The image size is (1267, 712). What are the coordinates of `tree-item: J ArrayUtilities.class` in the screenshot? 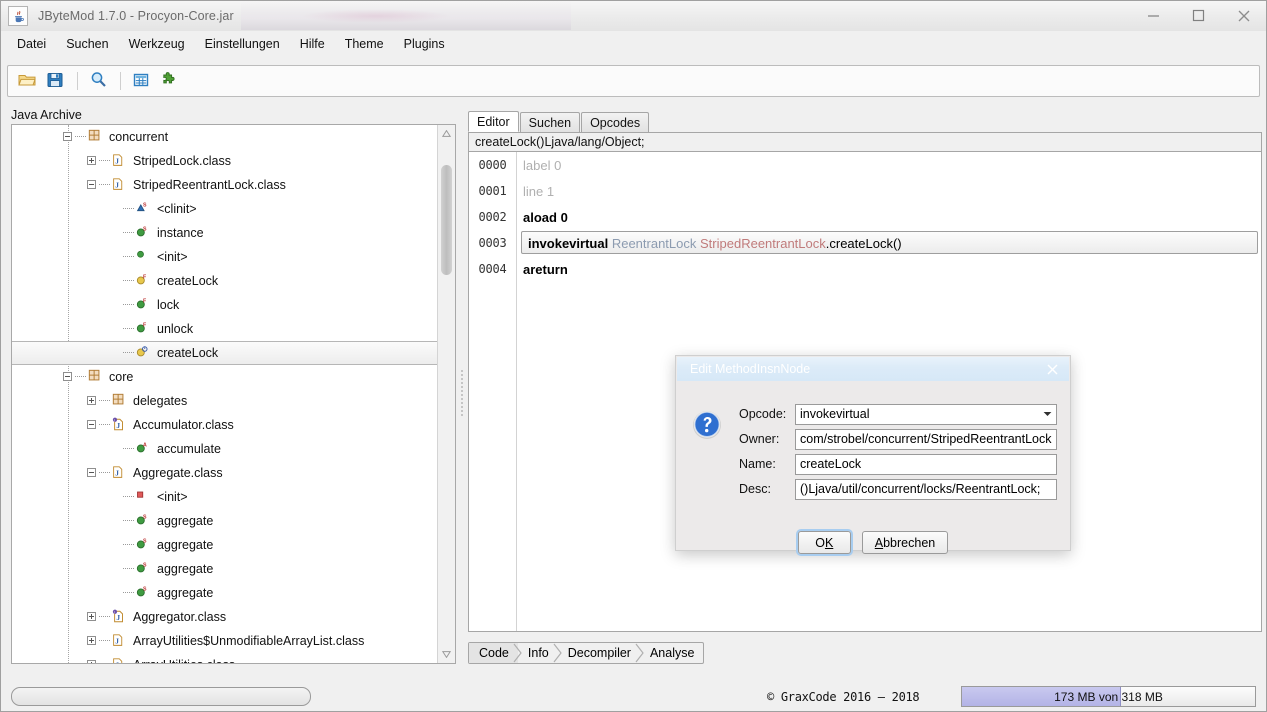 It's located at (224, 658).